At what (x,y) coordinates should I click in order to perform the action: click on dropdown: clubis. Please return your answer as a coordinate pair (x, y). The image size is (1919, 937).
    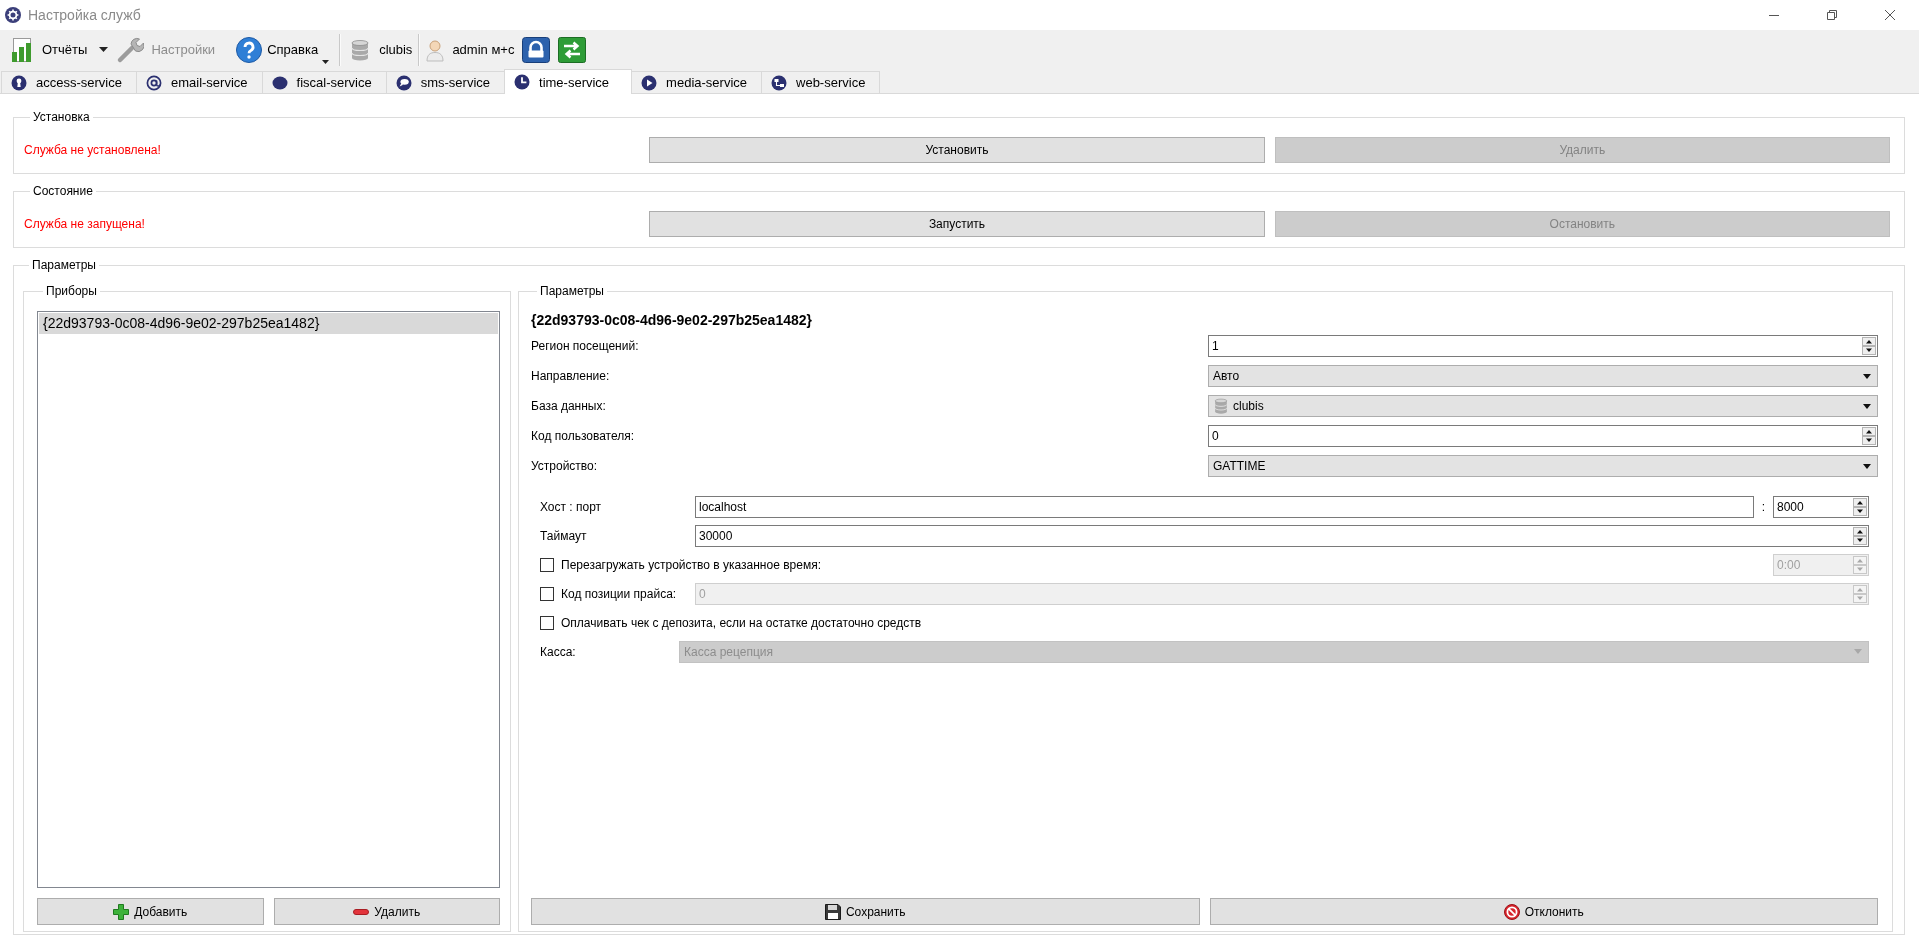
    Looking at the image, I should click on (1543, 406).